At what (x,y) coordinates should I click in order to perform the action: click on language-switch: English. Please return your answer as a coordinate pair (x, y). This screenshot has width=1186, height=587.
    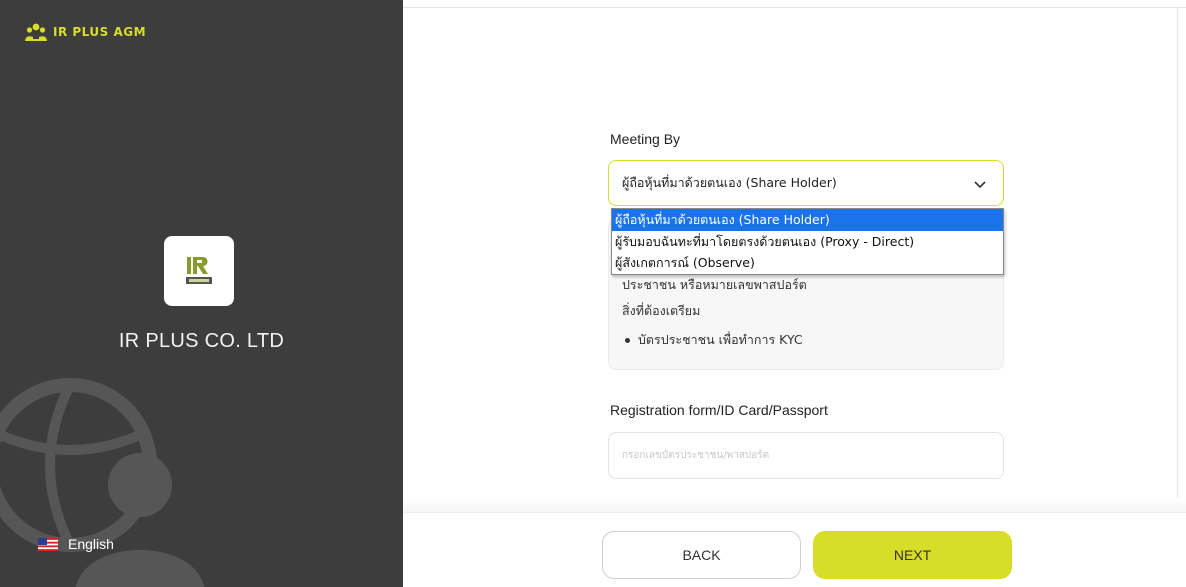
    Looking at the image, I should click on (76, 544).